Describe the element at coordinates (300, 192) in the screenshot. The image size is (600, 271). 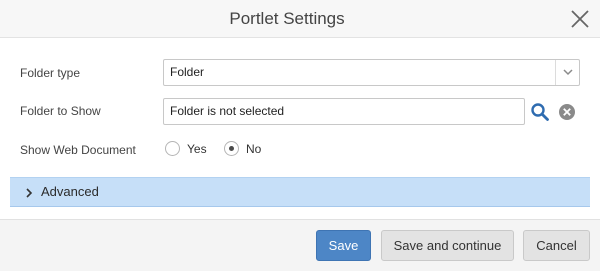
I see `advanced-section-toggle: Advanced` at that location.